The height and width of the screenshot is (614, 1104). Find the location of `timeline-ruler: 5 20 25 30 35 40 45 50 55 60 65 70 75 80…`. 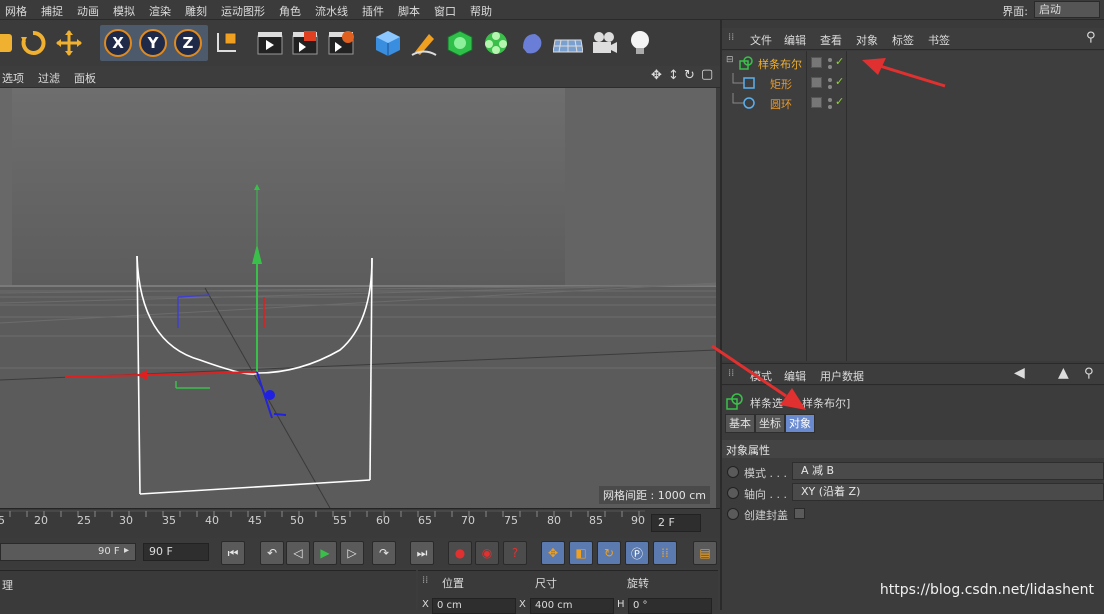

timeline-ruler: 5 20 25 30 35 40 45 50 55 60 65 70 75 80… is located at coordinates (360, 523).